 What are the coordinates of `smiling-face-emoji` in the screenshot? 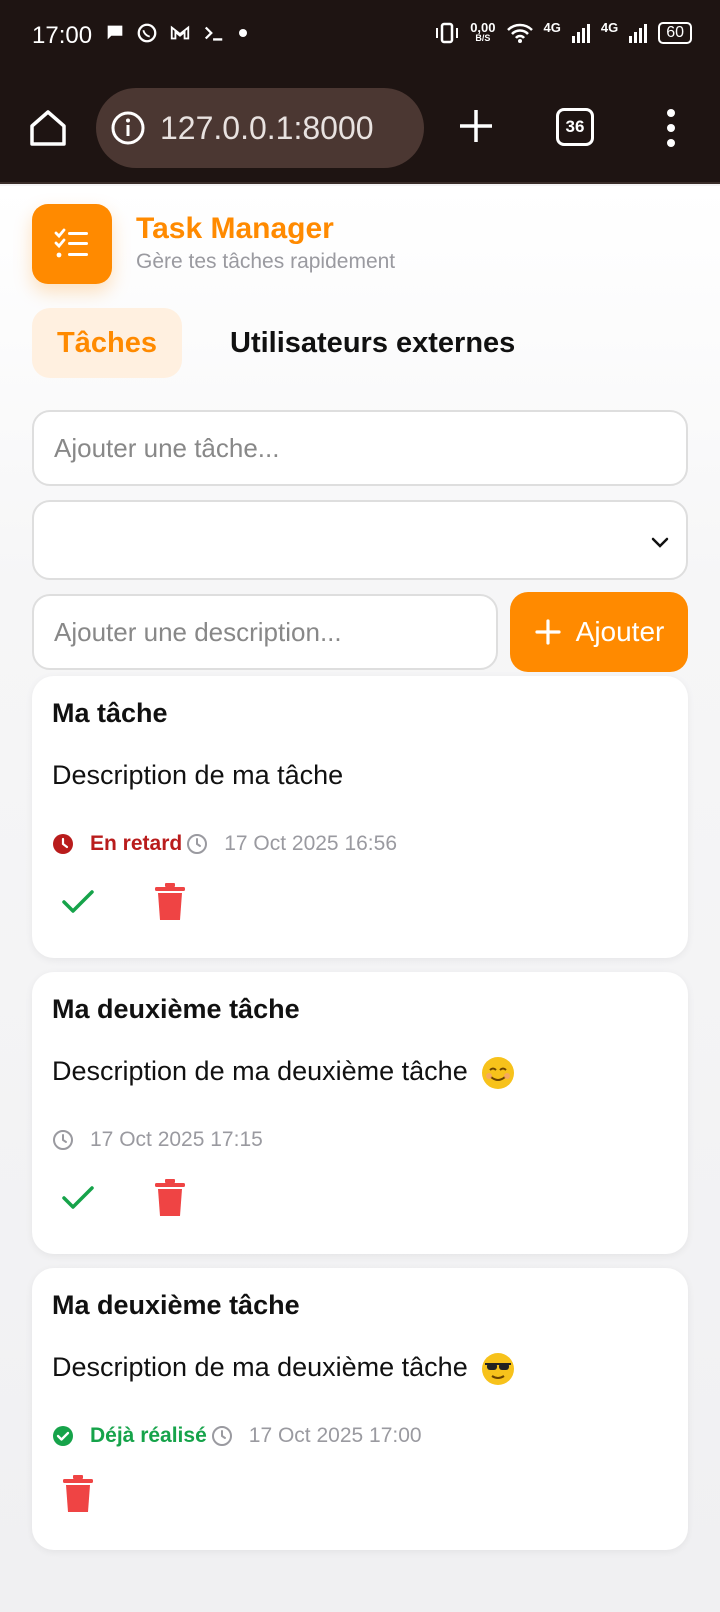 It's located at (498, 1073).